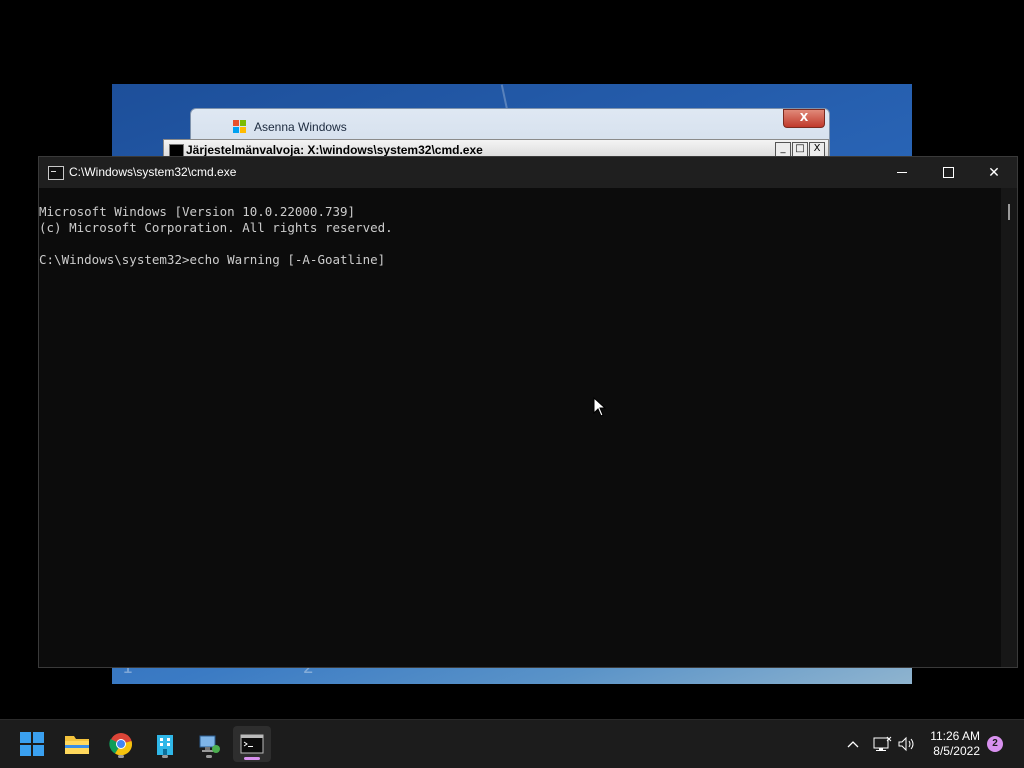 This screenshot has width=1024, height=768. I want to click on folder-icon, so click(77, 745).